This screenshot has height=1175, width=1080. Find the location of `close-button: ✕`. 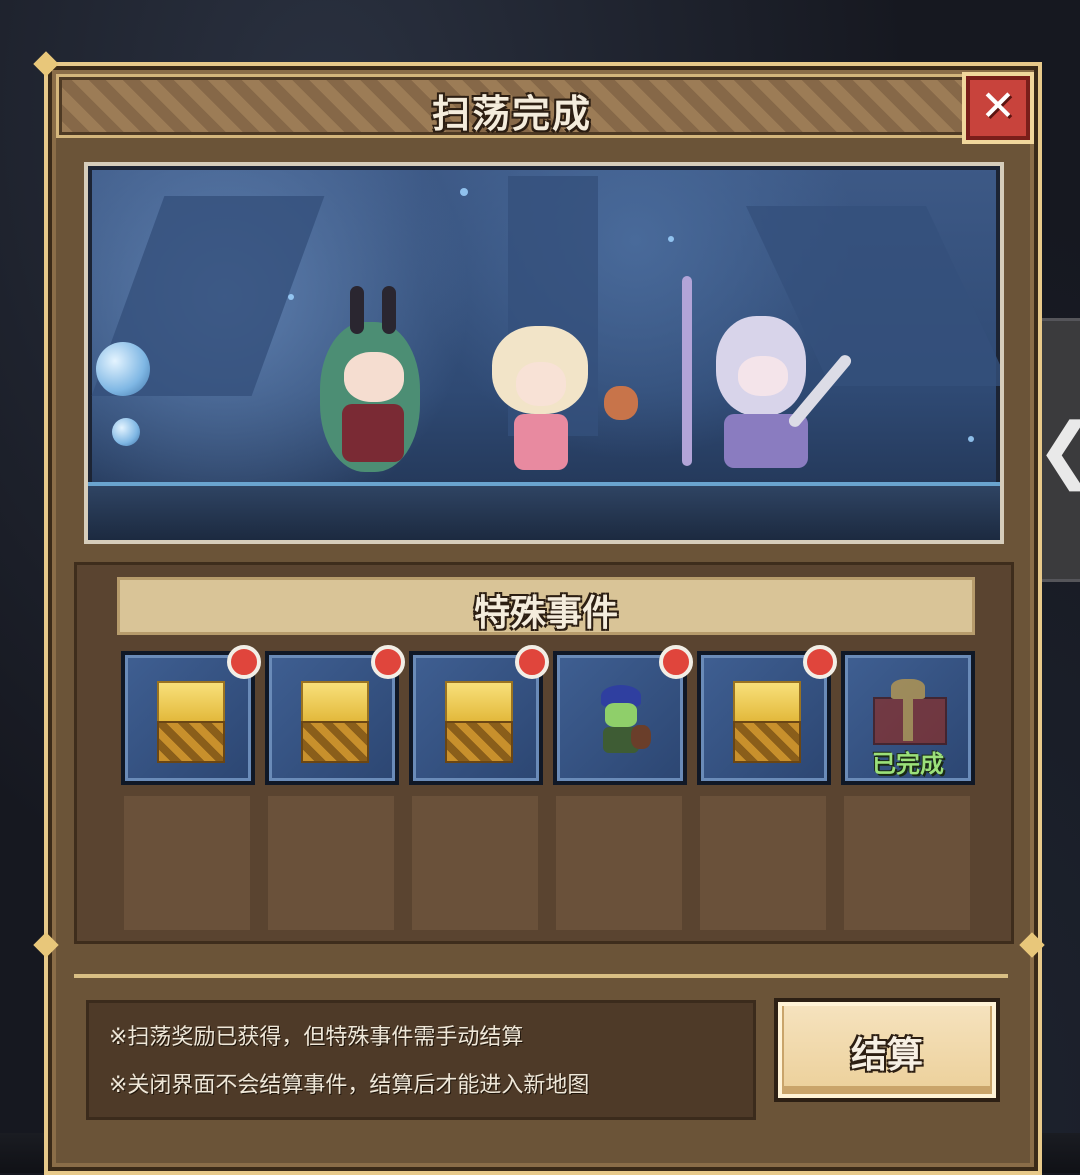

close-button: ✕ is located at coordinates (998, 108).